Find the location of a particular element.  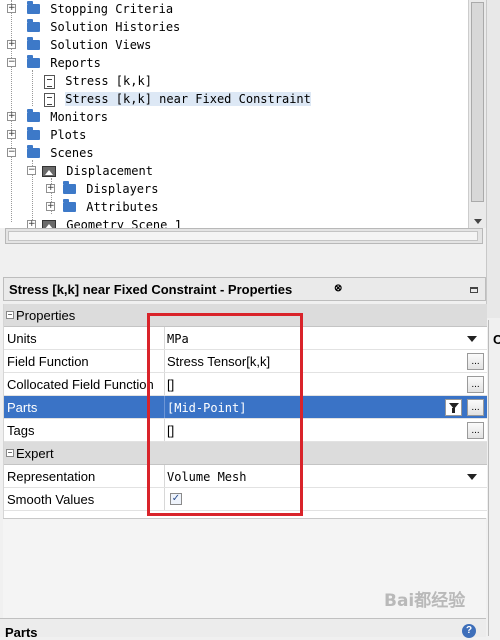

property-key: Parts is located at coordinates (22, 407).